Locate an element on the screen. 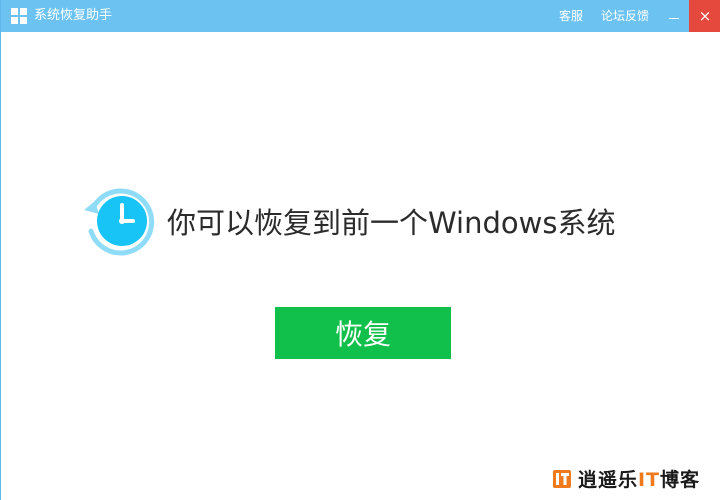  customer-service-link: 客服 is located at coordinates (571, 16).